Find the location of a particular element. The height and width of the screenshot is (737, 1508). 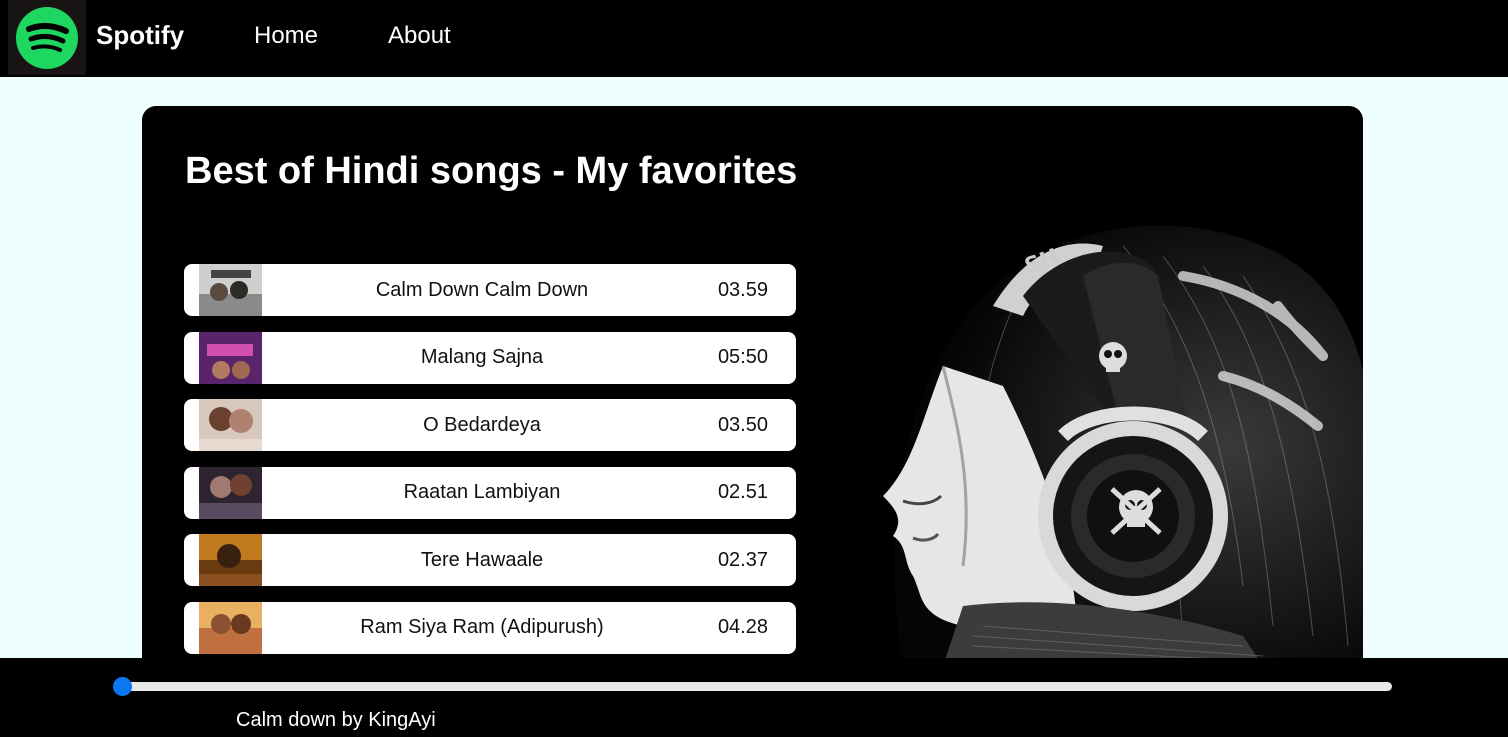

song-title: Tere Hawaale is located at coordinates (482, 559).